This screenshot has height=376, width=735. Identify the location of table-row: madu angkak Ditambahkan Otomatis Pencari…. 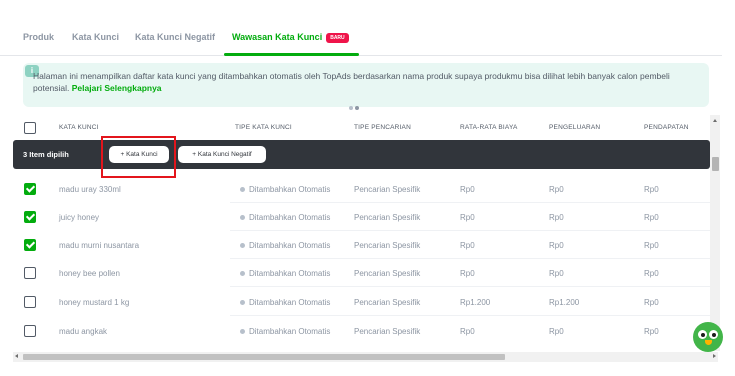
(361, 331).